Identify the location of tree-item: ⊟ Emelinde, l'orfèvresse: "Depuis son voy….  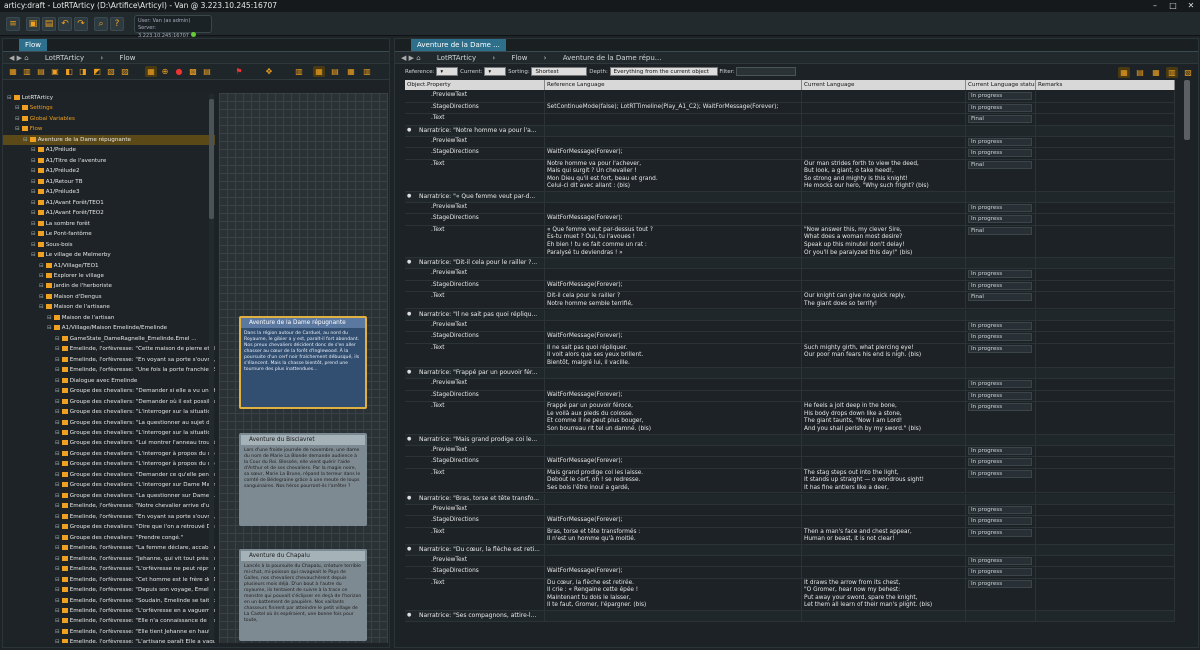
(109, 590).